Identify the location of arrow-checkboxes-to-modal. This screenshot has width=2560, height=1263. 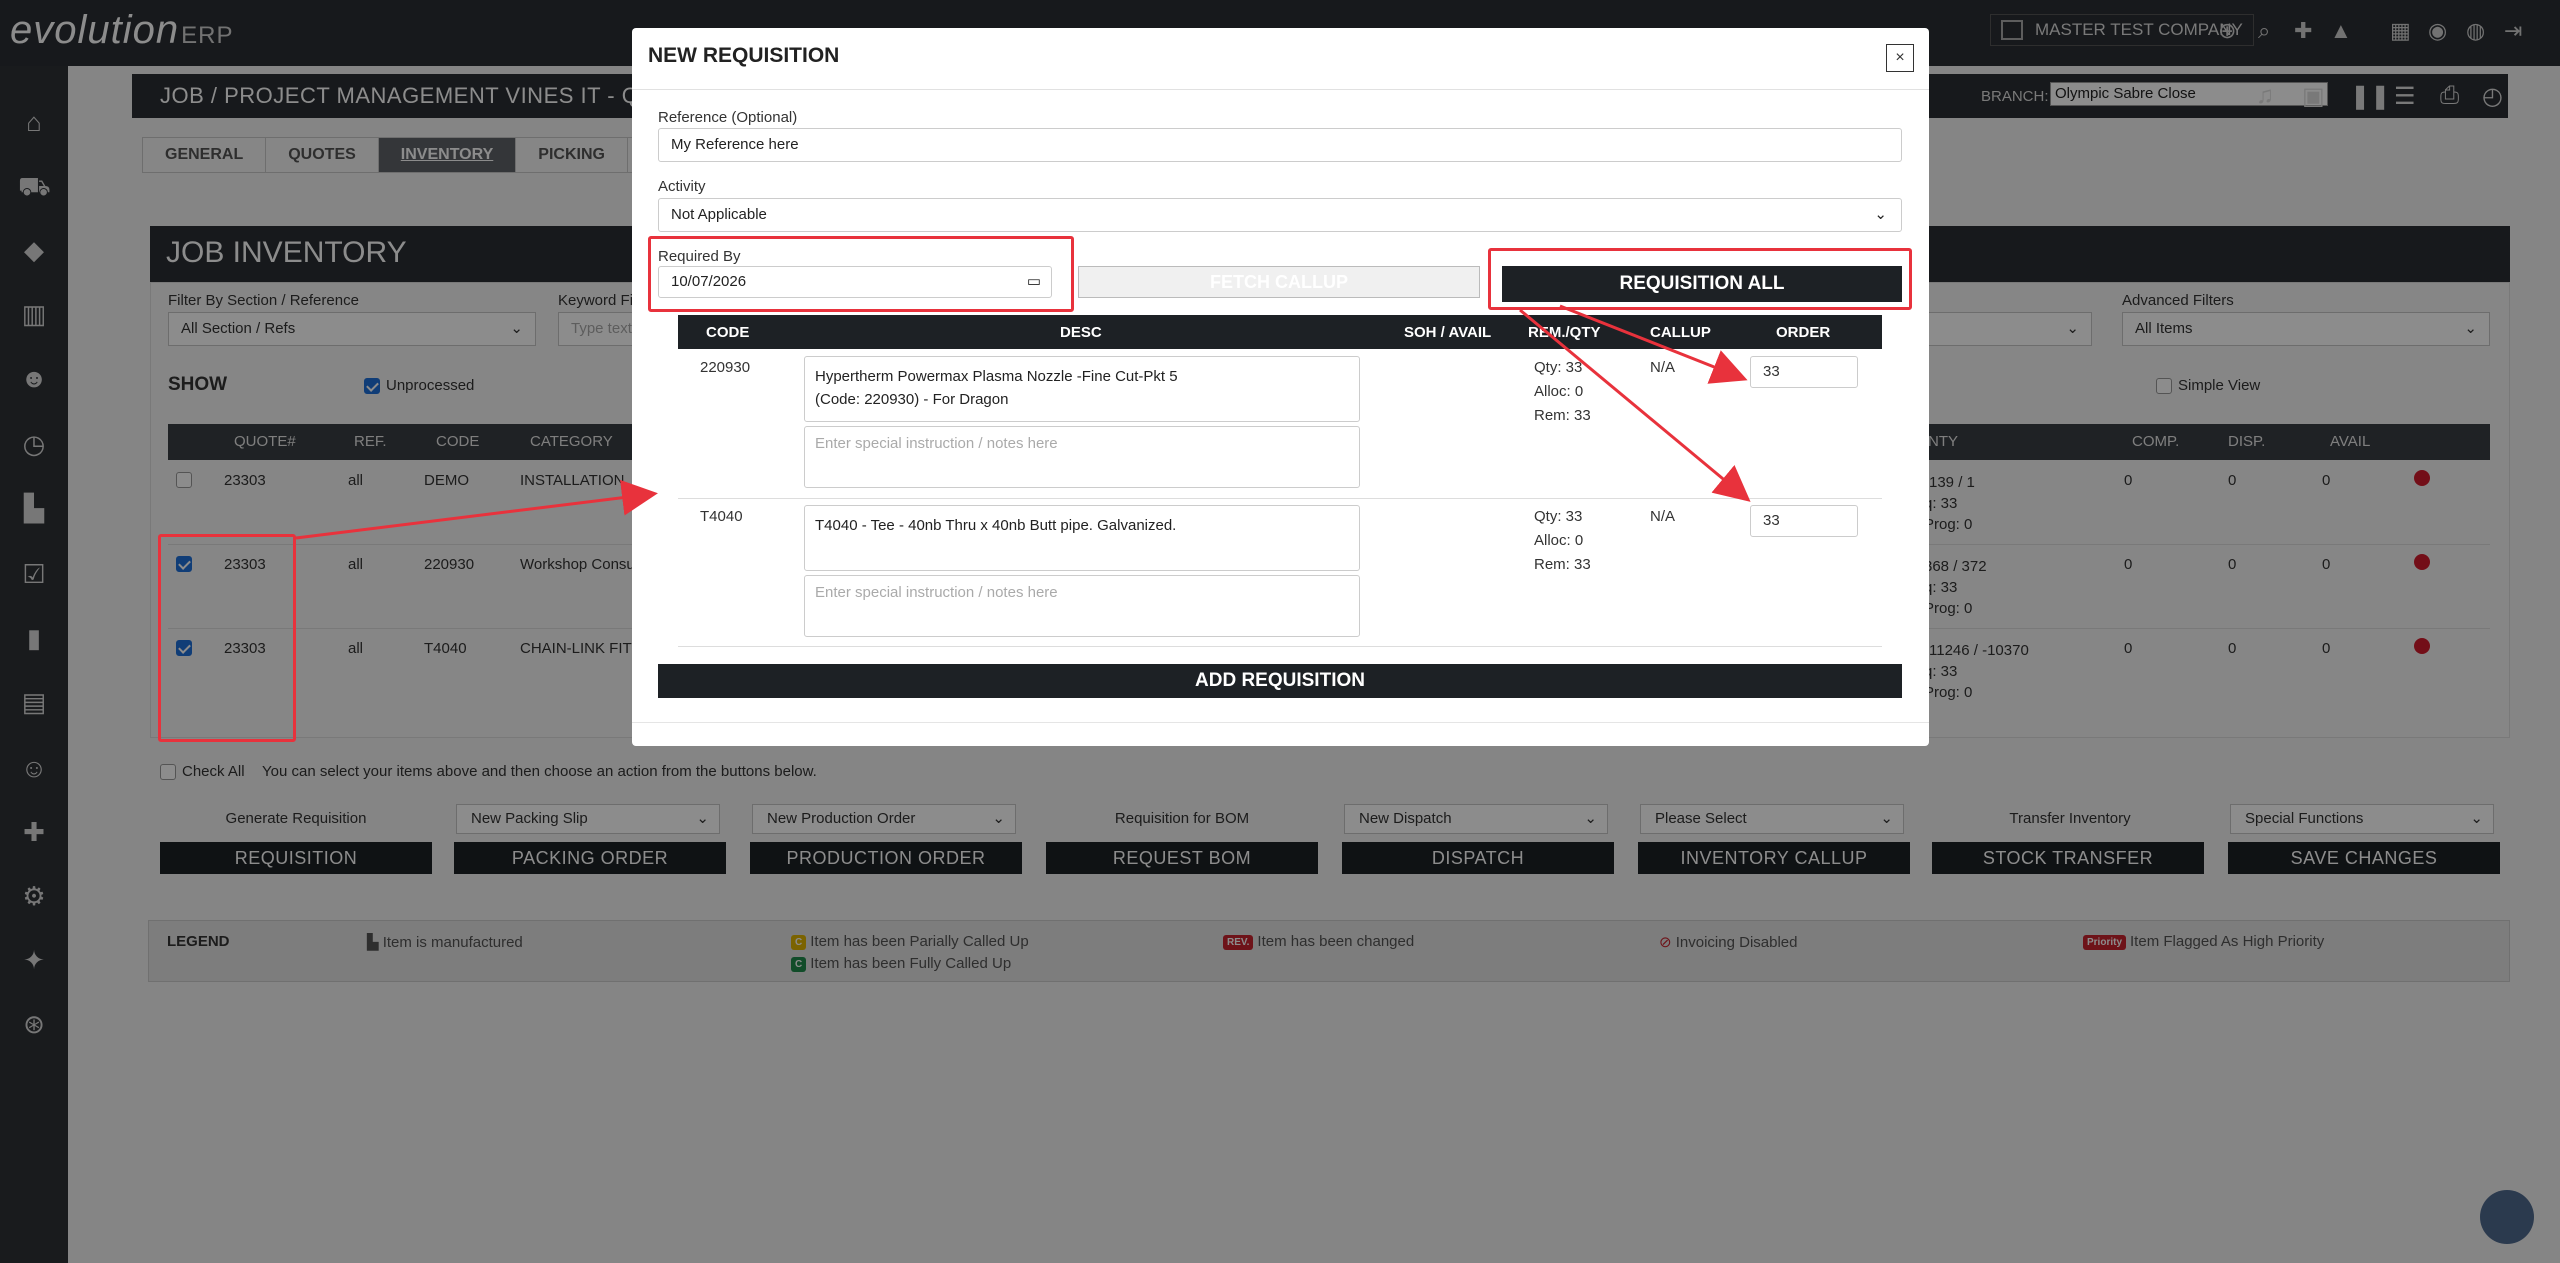
(476, 509).